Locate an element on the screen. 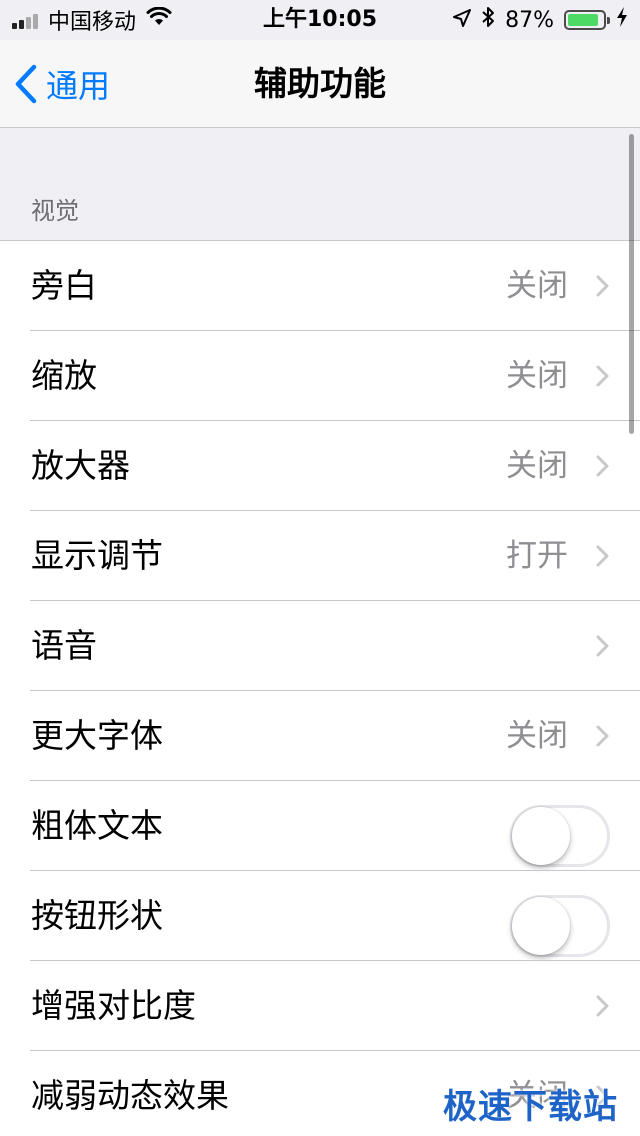 Image resolution: width=640 pixels, height=1136 pixels. battery-level-fill is located at coordinates (583, 20).